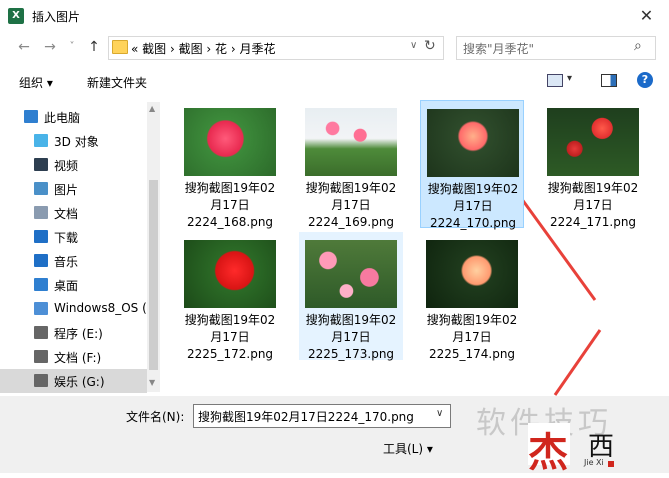 The width and height of the screenshot is (669, 478). What do you see at coordinates (41, 284) in the screenshot?
I see `desktop-icon` at bounding box center [41, 284].